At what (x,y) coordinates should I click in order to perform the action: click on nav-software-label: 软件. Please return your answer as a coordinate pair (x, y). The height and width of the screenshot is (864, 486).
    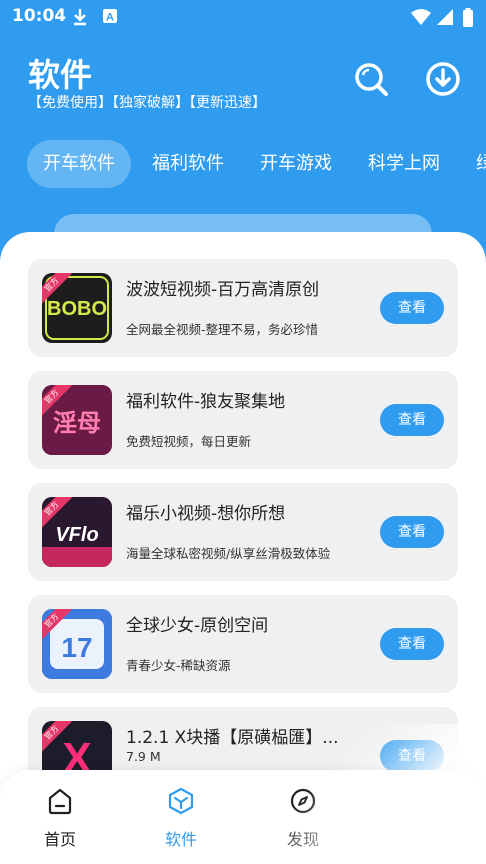
    Looking at the image, I should click on (180, 839).